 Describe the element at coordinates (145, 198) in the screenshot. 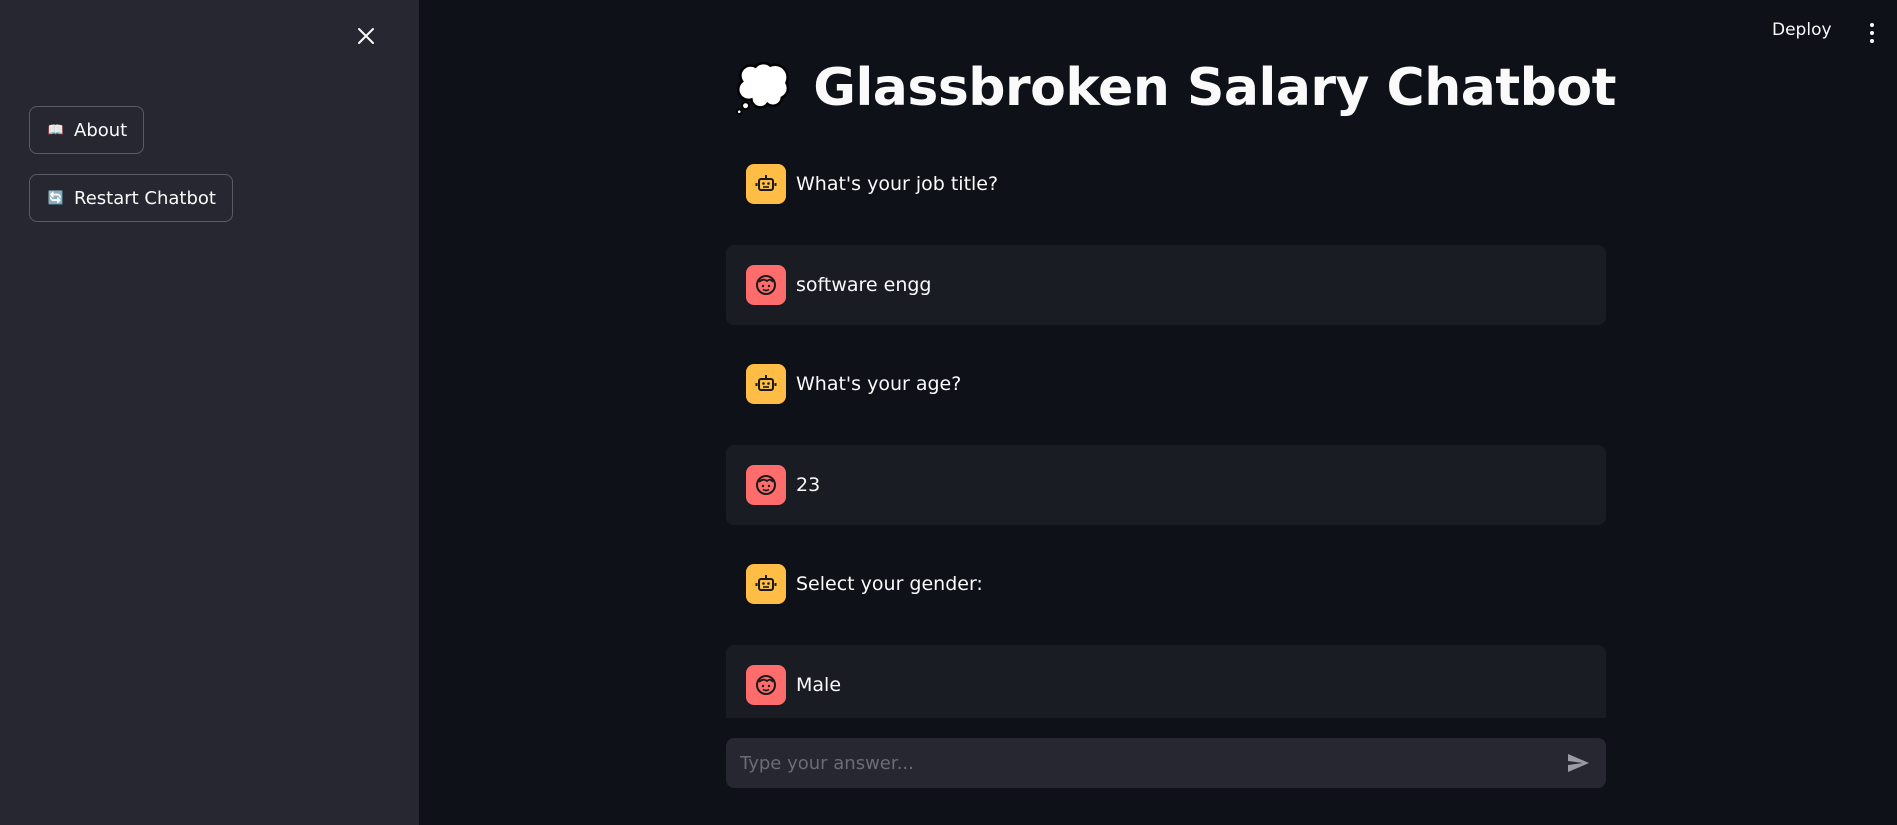

I see `restart-chatbot-button-label: Restart Chatbot` at that location.